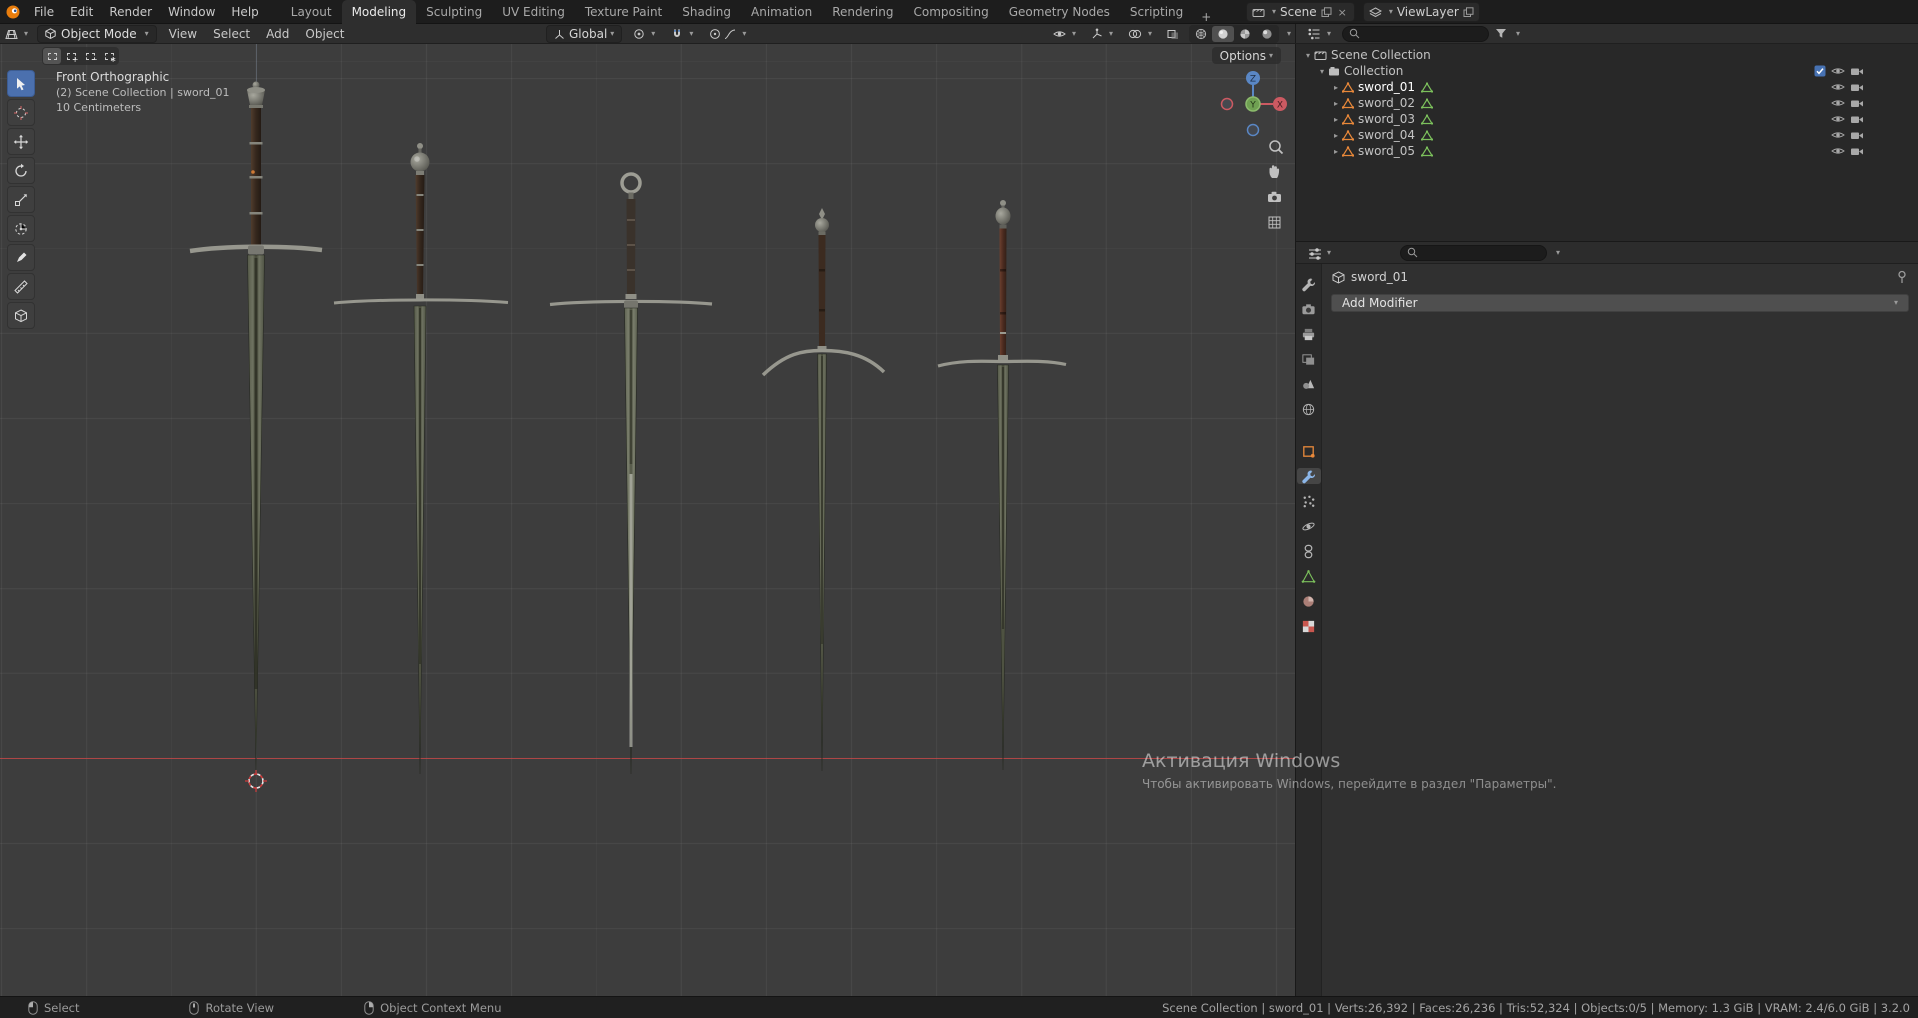 The width and height of the screenshot is (1918, 1018). What do you see at coordinates (1309, 576) in the screenshot?
I see `tab-object-data` at bounding box center [1309, 576].